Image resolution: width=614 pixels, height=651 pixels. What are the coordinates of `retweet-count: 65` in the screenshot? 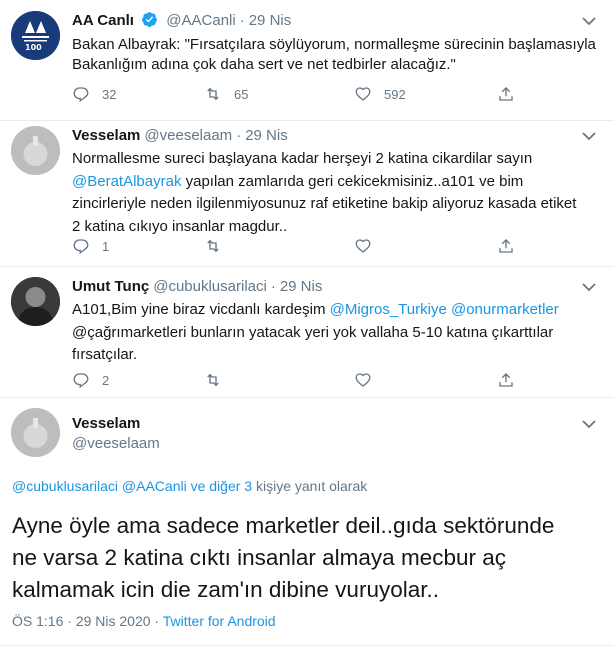 It's located at (241, 94).